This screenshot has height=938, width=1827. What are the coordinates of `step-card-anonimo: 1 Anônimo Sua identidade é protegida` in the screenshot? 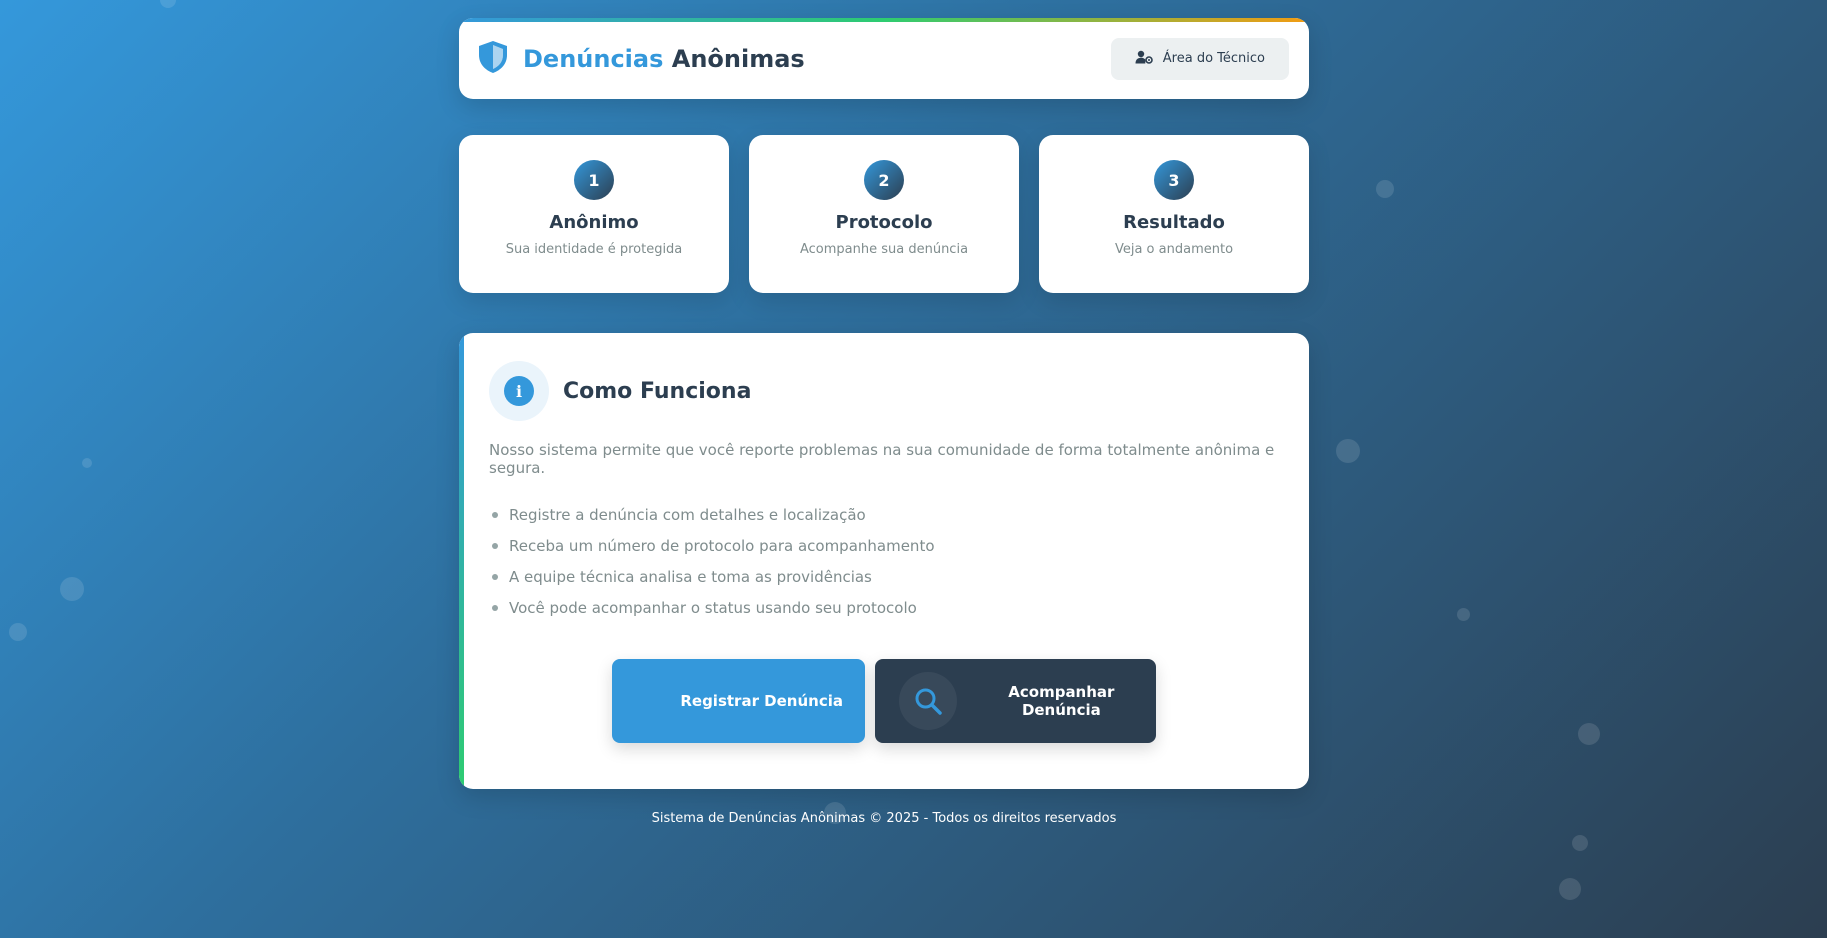 It's located at (594, 214).